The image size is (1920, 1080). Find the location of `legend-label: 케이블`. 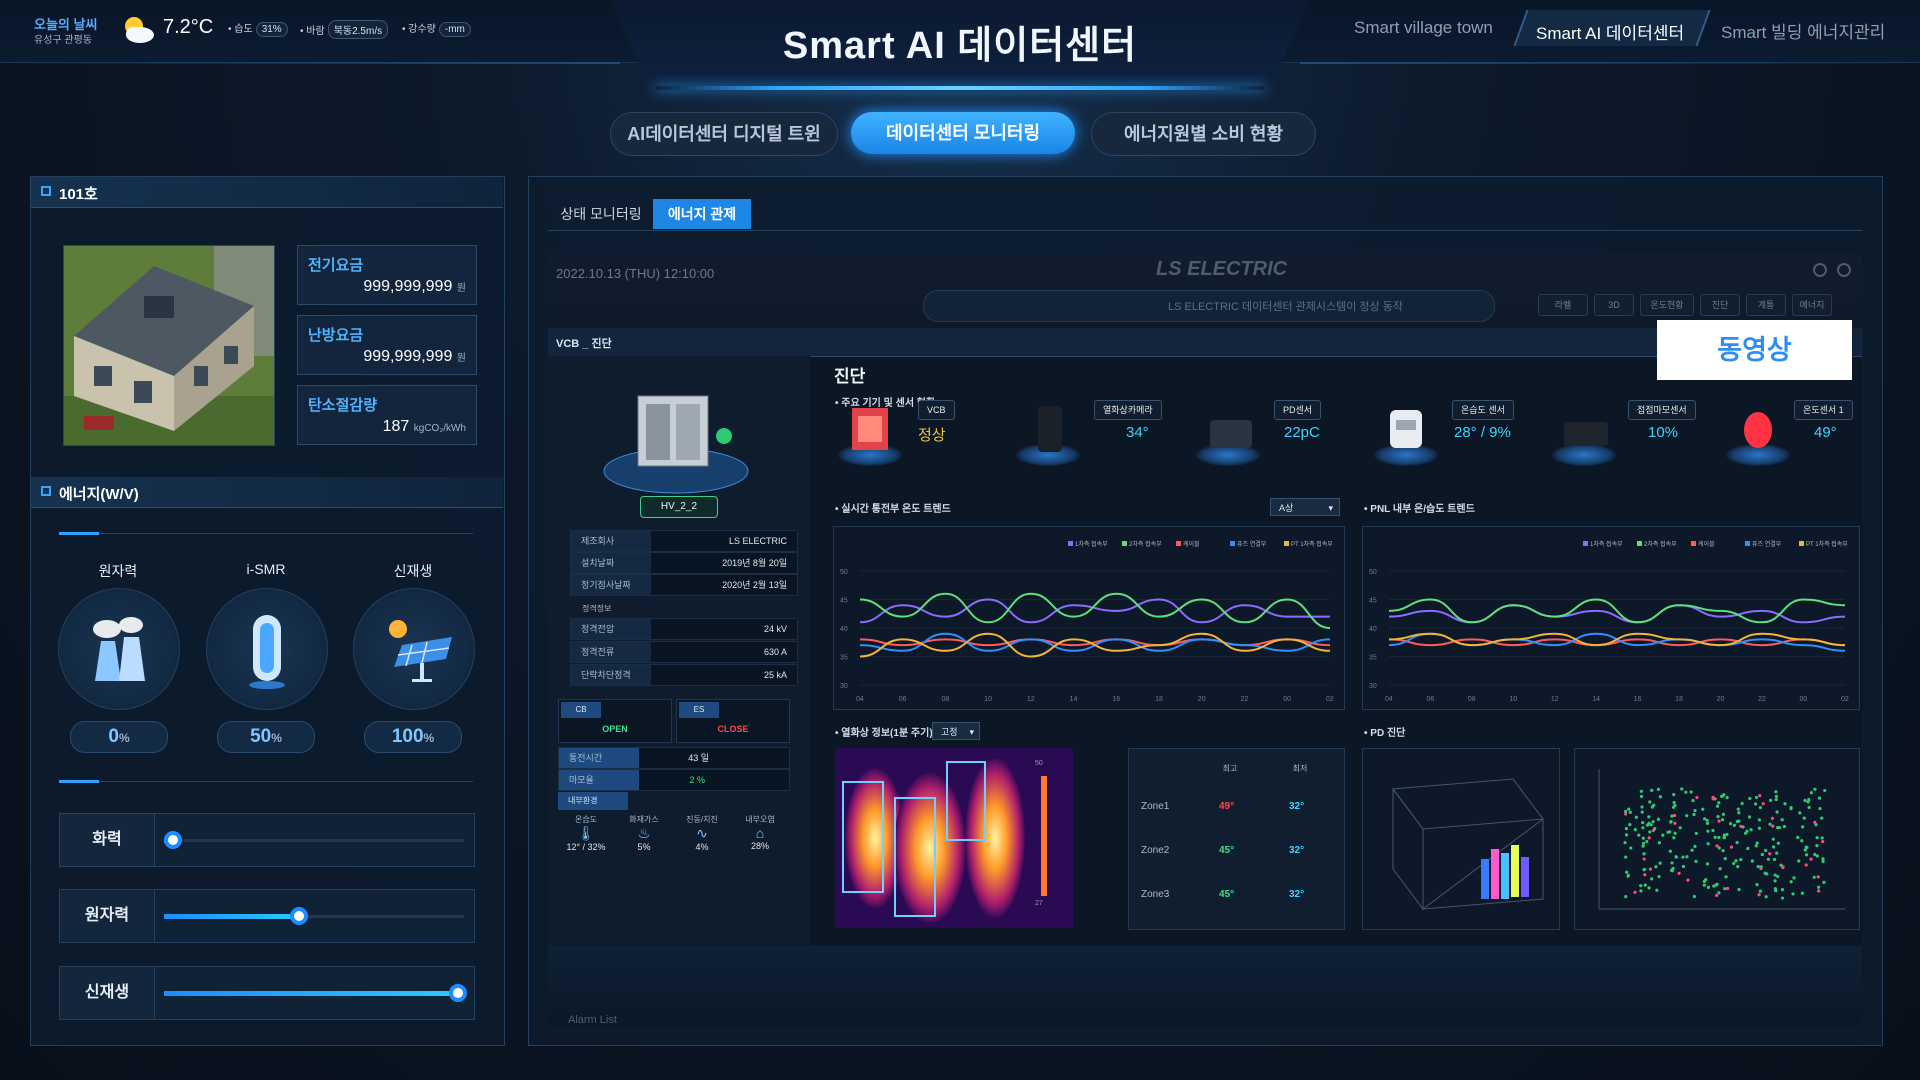

legend-label: 케이블 is located at coordinates (1191, 544).